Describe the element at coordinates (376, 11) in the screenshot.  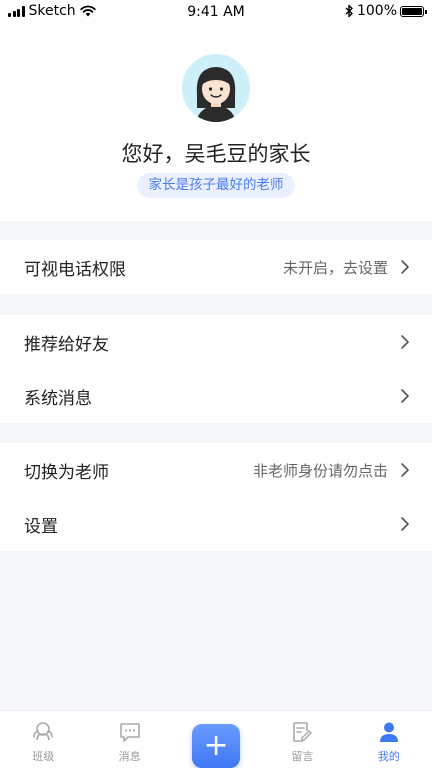
I see `battery-percent: 100%` at that location.